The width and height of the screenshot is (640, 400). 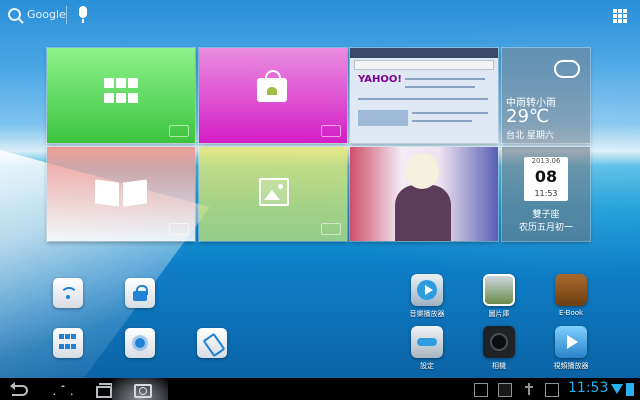 I want to click on top-bar: Google, so click(x=320, y=15).